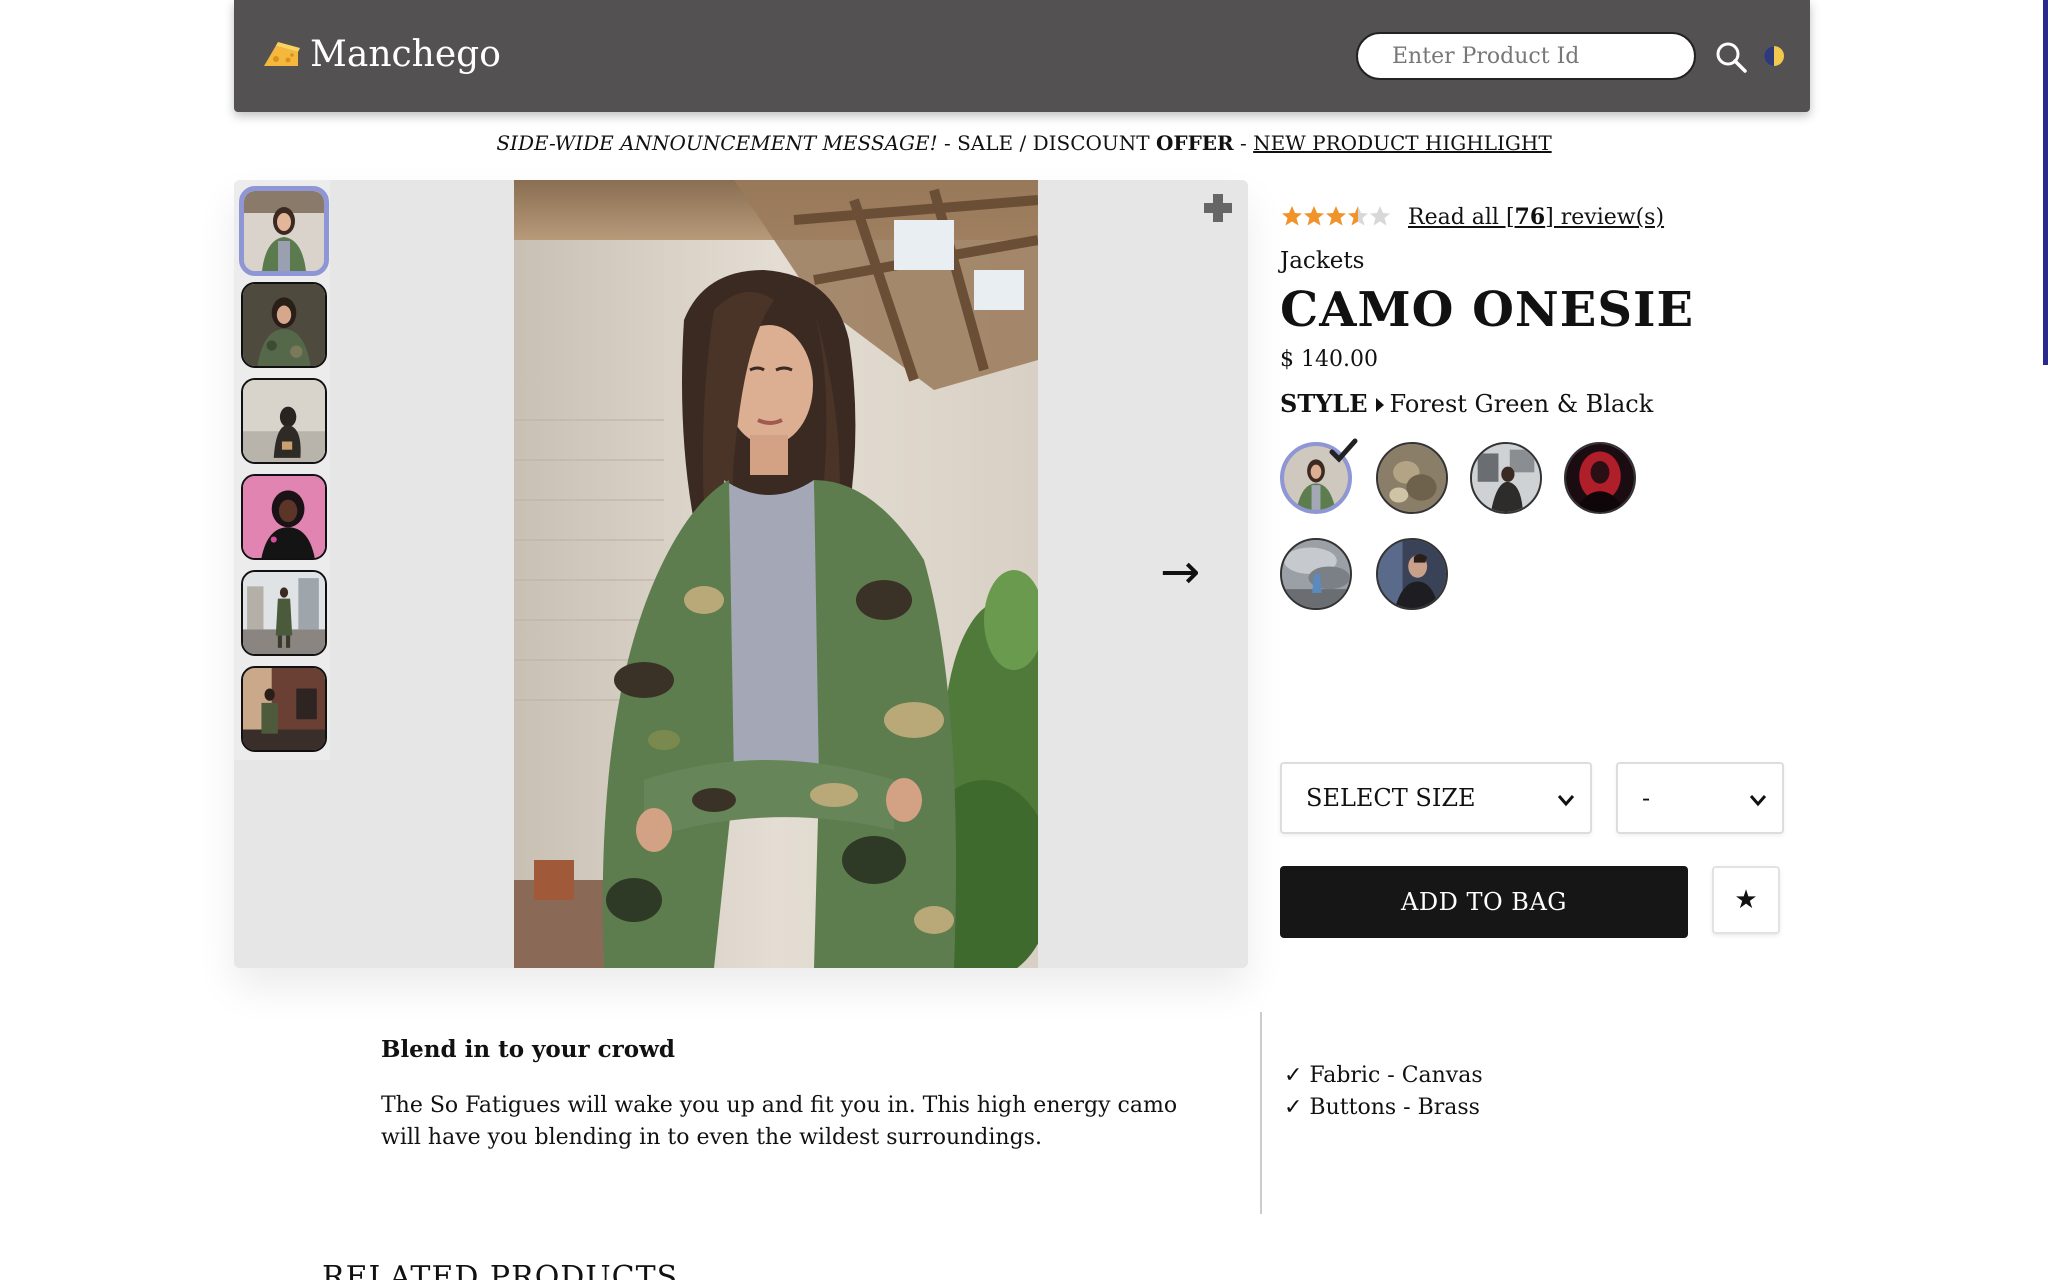 This screenshot has width=2048, height=1280. What do you see at coordinates (528, 1049) in the screenshot?
I see `description-heading: Blend in to your crowd` at bounding box center [528, 1049].